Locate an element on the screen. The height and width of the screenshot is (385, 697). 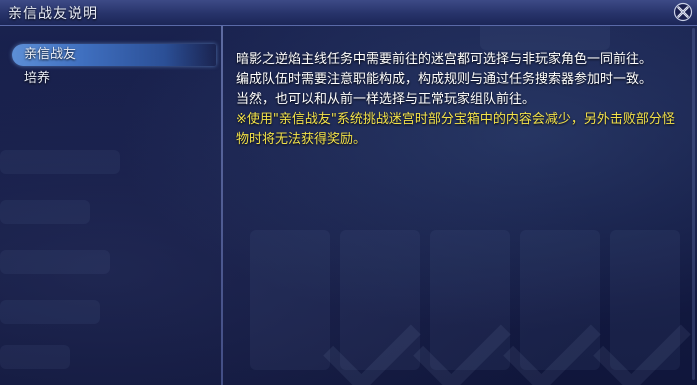
sidebar-item-training: 培养 is located at coordinates (114, 79).